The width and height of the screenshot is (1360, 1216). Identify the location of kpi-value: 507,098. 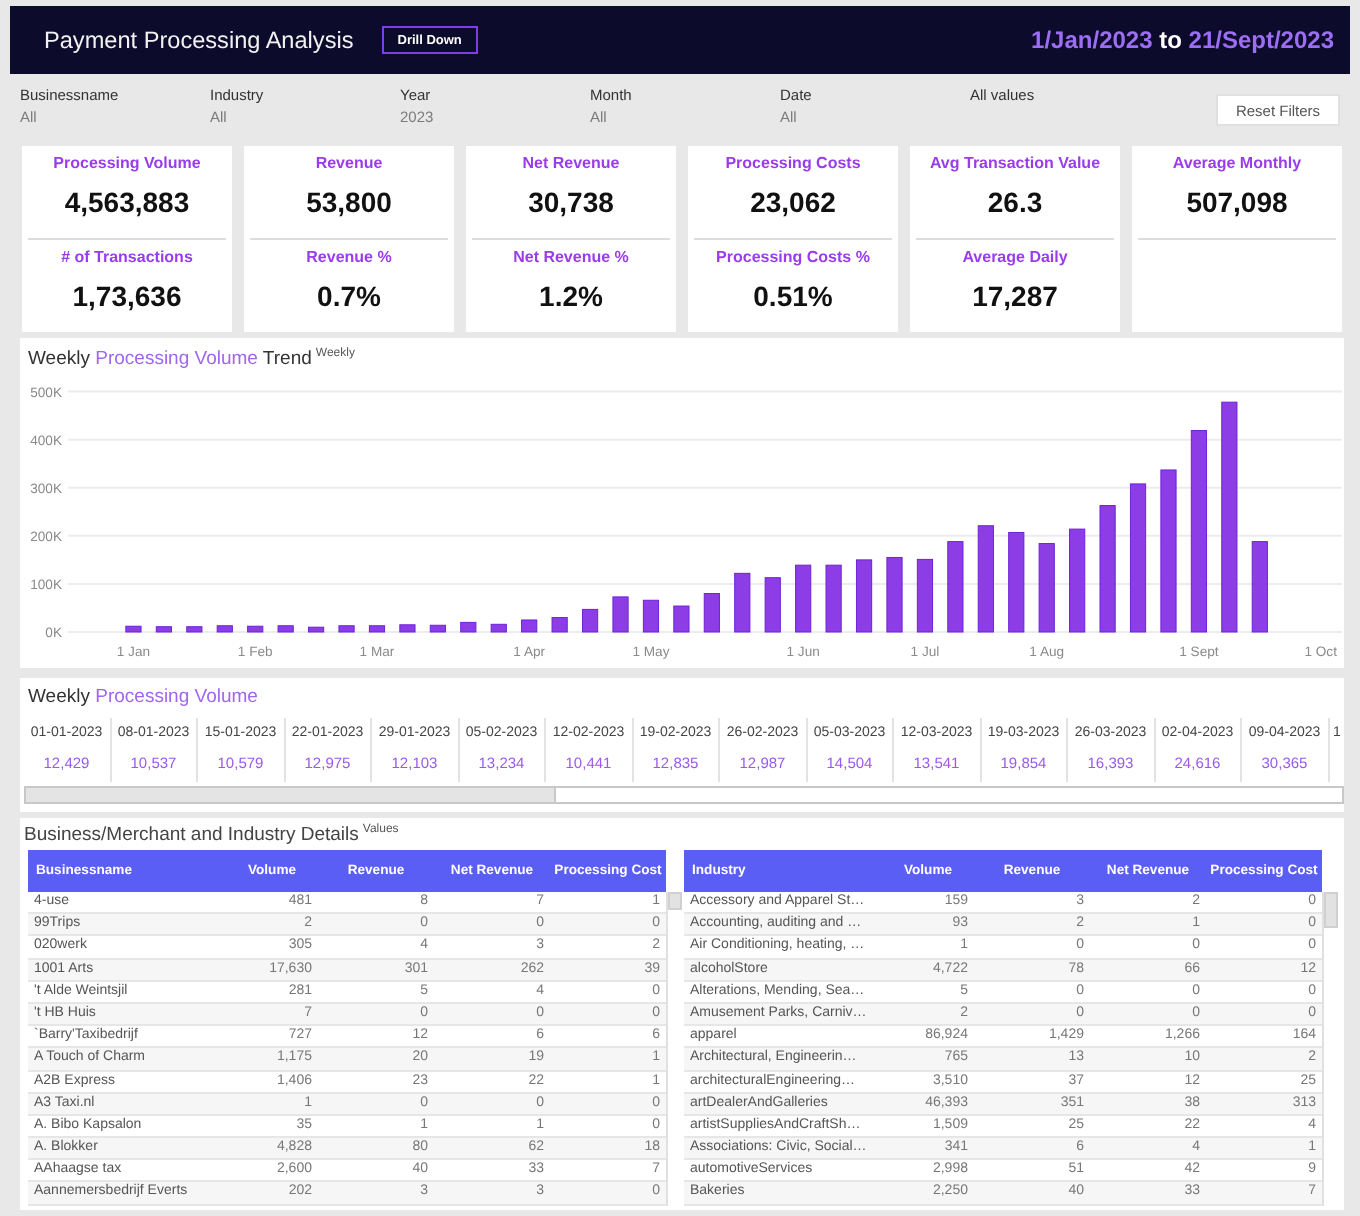
(1237, 203).